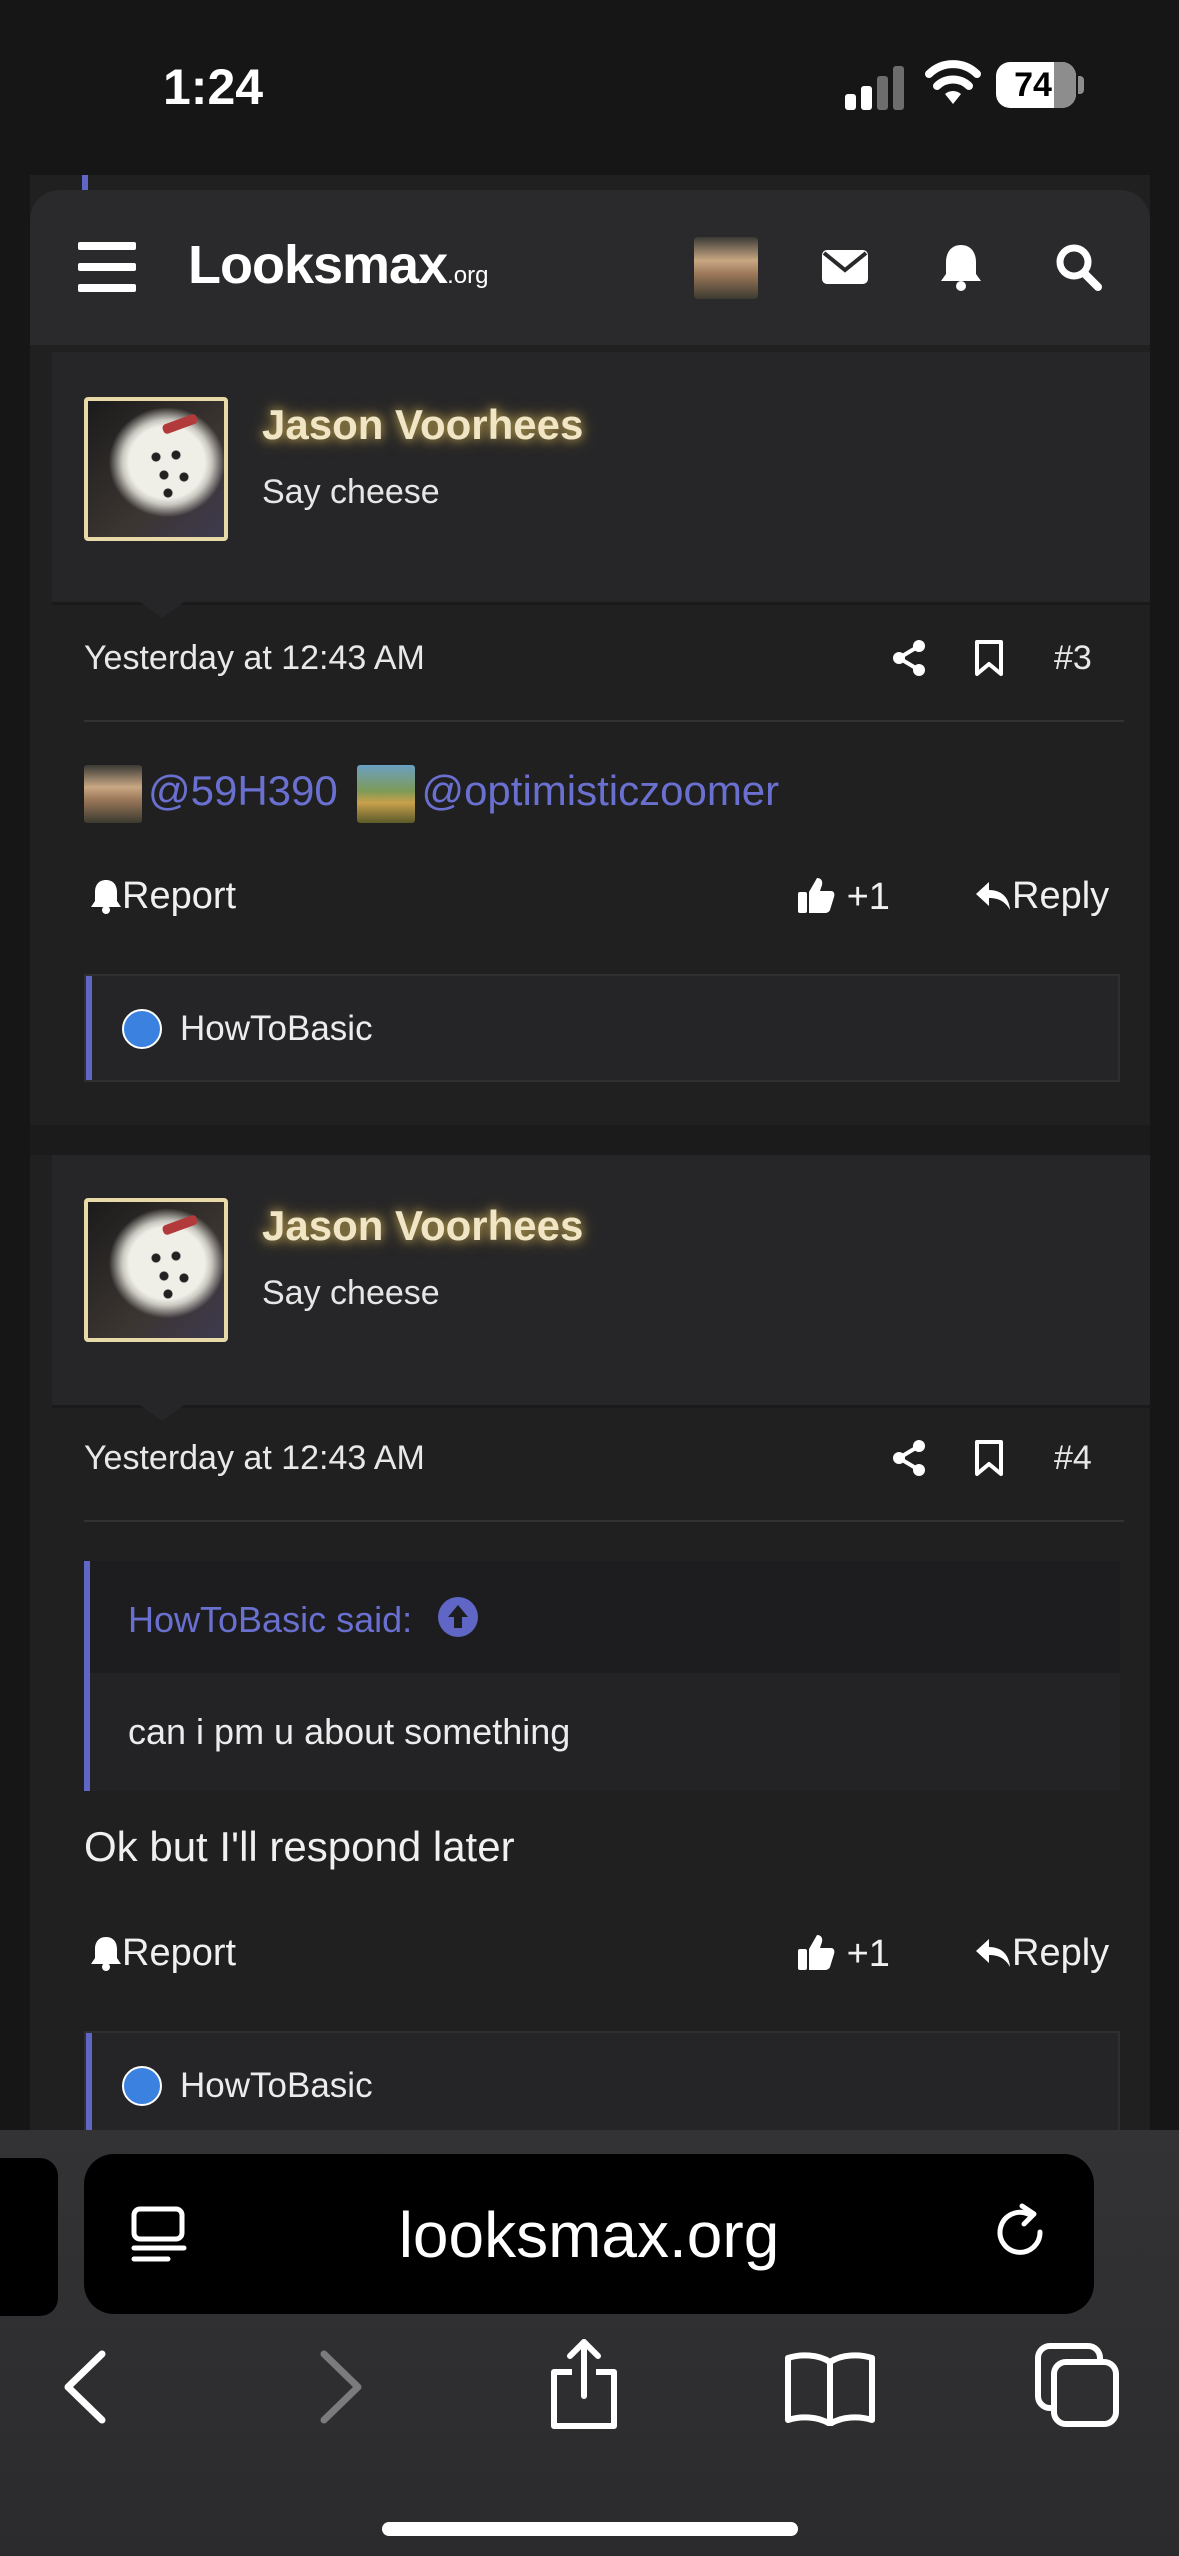 Image resolution: width=1179 pixels, height=2556 pixels. What do you see at coordinates (1022, 2234) in the screenshot?
I see `reload-icon` at bounding box center [1022, 2234].